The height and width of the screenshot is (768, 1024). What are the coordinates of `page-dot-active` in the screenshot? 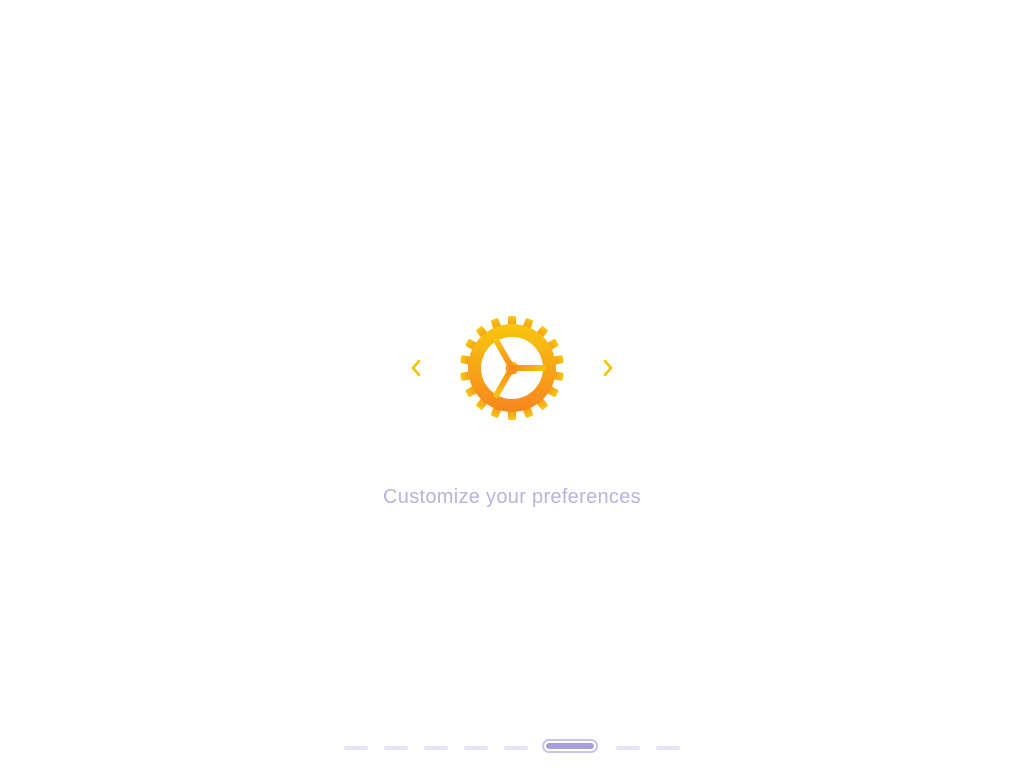 It's located at (570, 746).